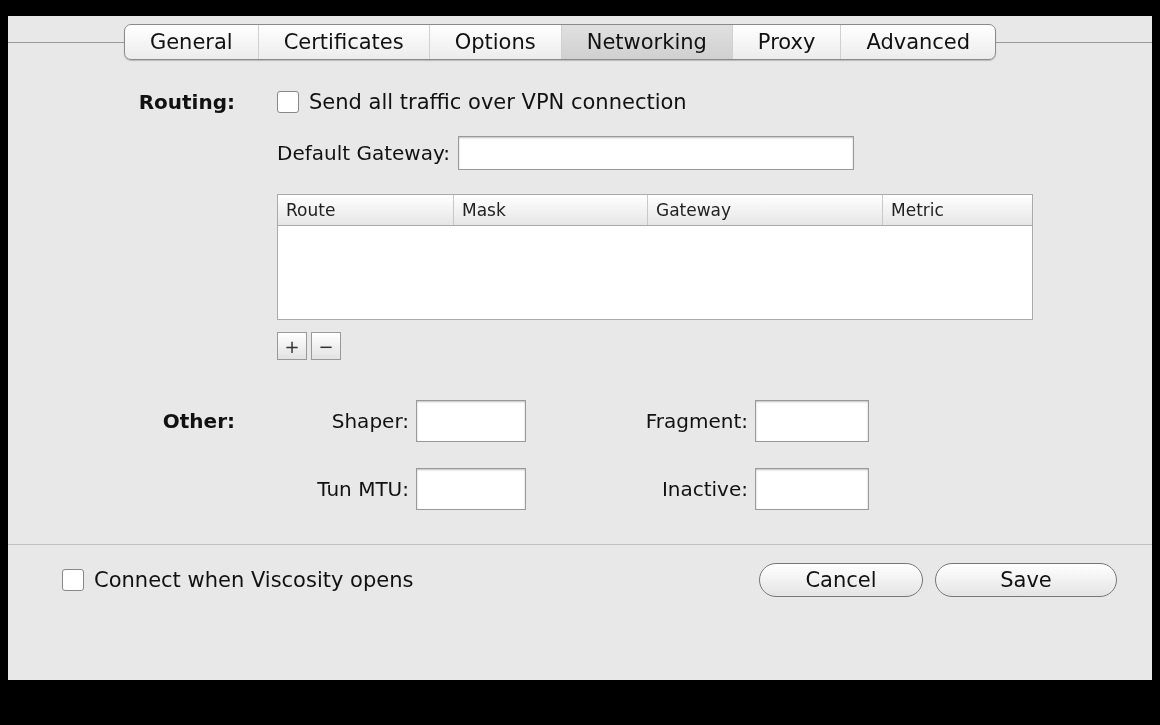 The width and height of the screenshot is (1160, 725). What do you see at coordinates (292, 346) in the screenshot?
I see `add-button: +` at bounding box center [292, 346].